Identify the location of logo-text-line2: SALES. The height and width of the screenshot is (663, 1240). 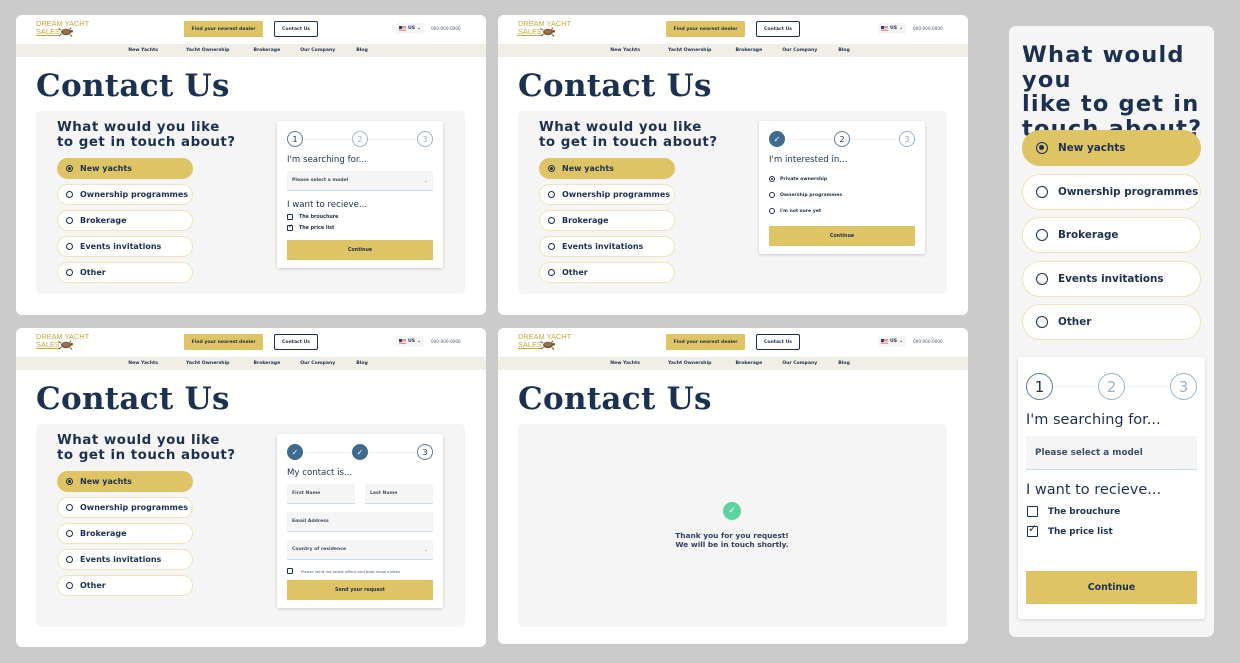
(48, 344).